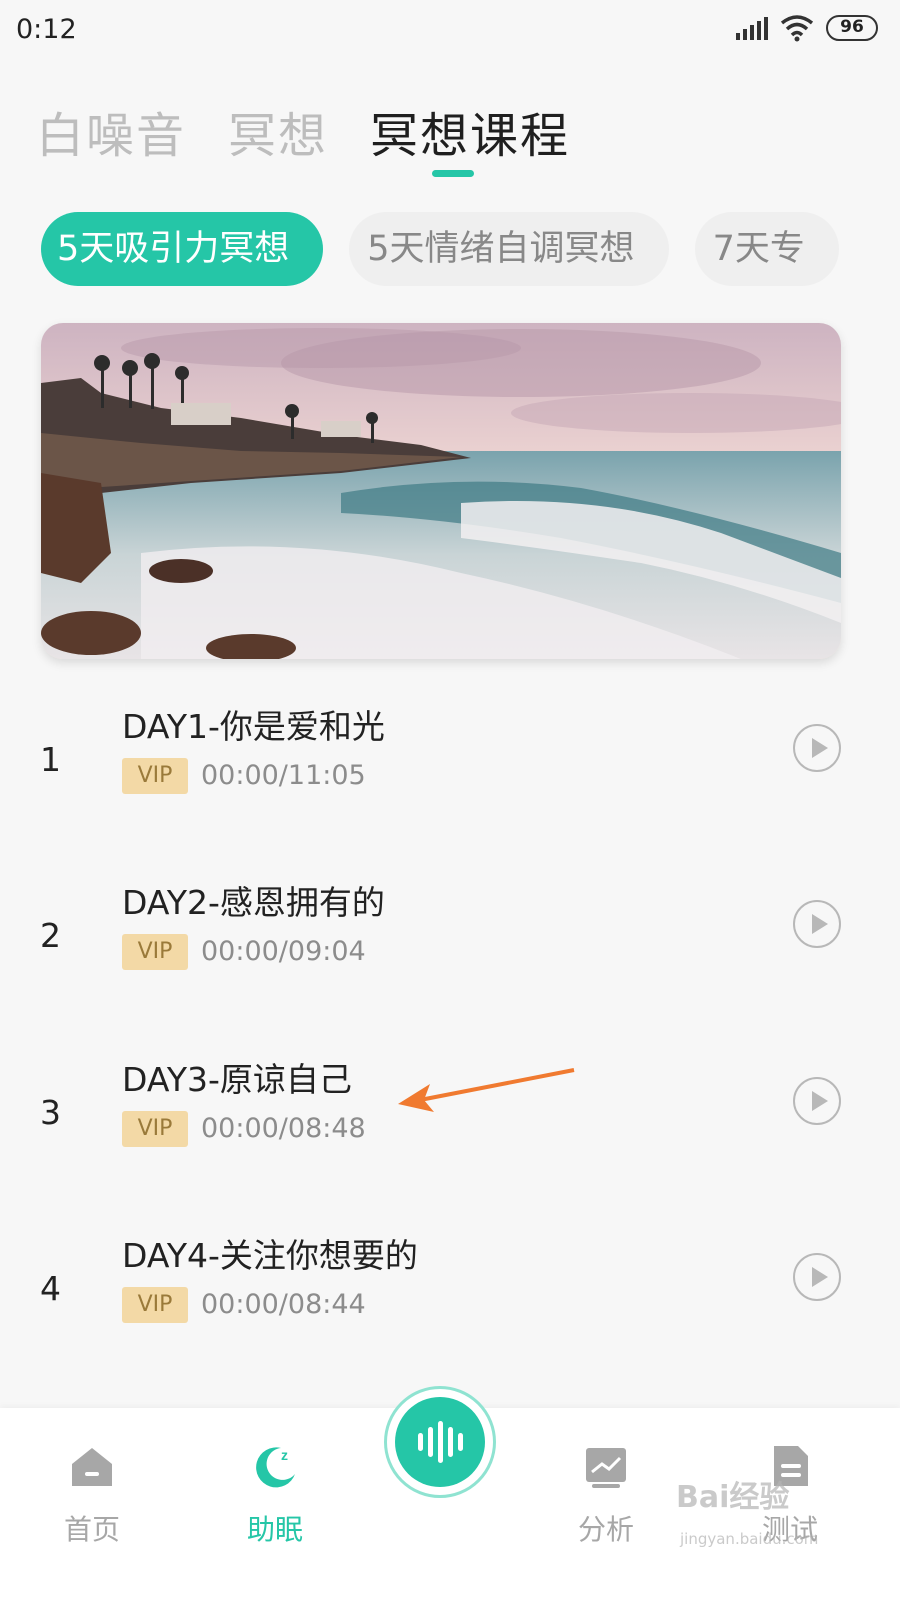  Describe the element at coordinates (470, 131) in the screenshot. I see `tab-meditation-course: 冥想课程` at that location.